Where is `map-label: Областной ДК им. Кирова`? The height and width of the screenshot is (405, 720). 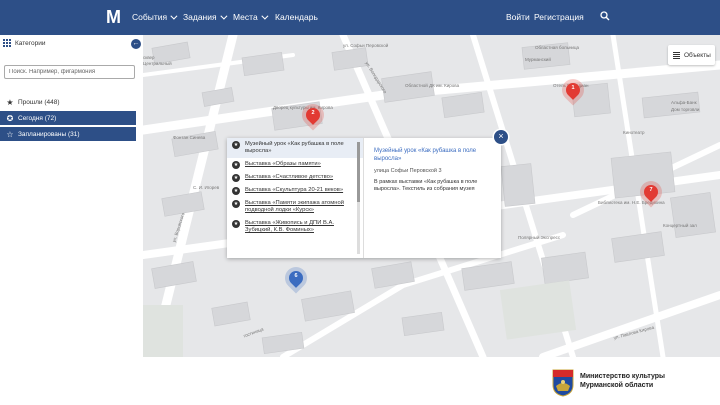
map-label: Областной ДК им. Кирова is located at coordinates (432, 85).